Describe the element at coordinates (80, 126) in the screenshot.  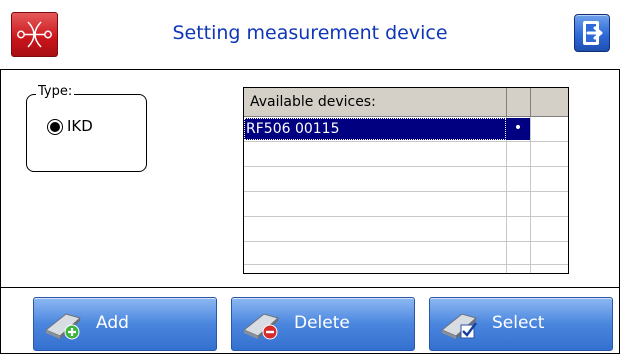
I see `radio-ikd-label: IKD` at that location.